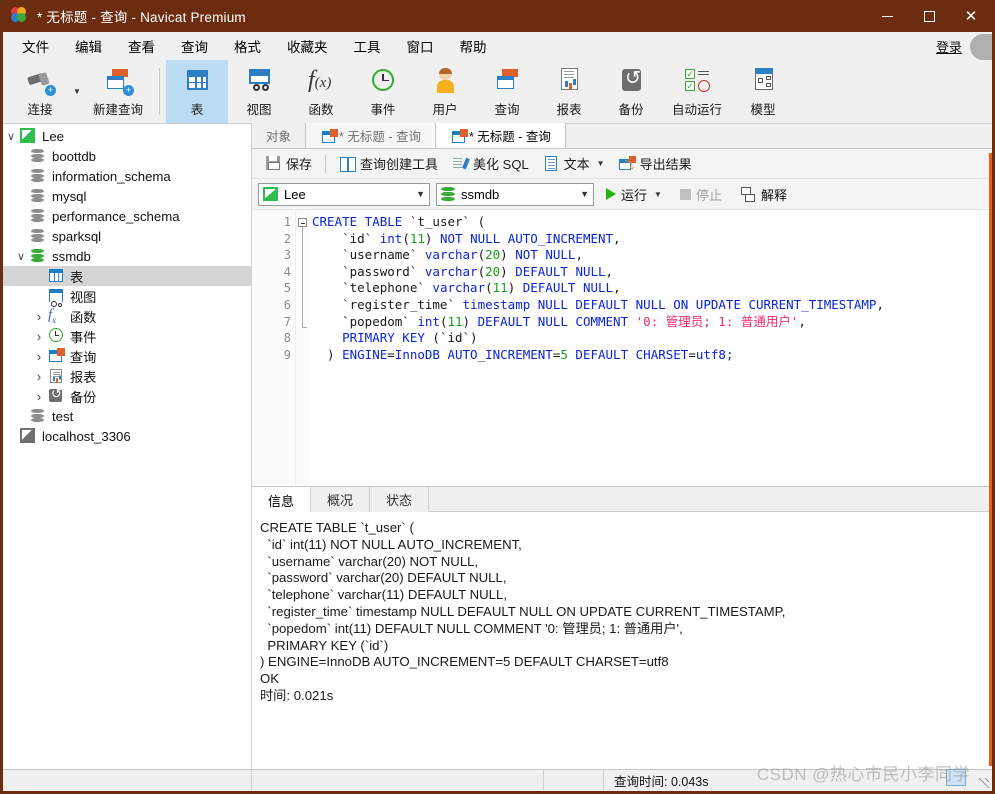 This screenshot has height=794, width=995. What do you see at coordinates (507, 91) in the screenshot?
I see `toolbar-query: 查询` at bounding box center [507, 91].